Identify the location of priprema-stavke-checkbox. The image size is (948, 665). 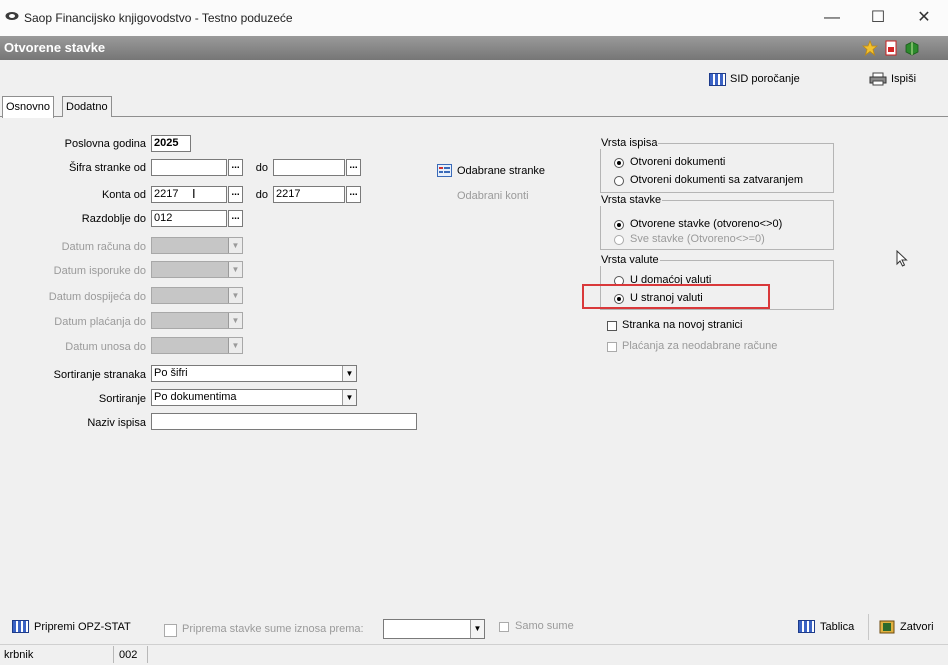
(170, 630).